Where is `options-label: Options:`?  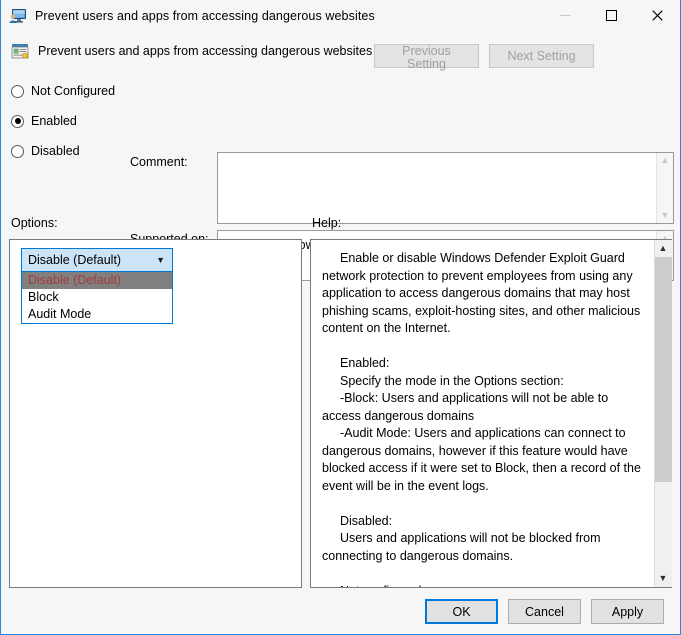
options-label: Options: is located at coordinates (34, 223).